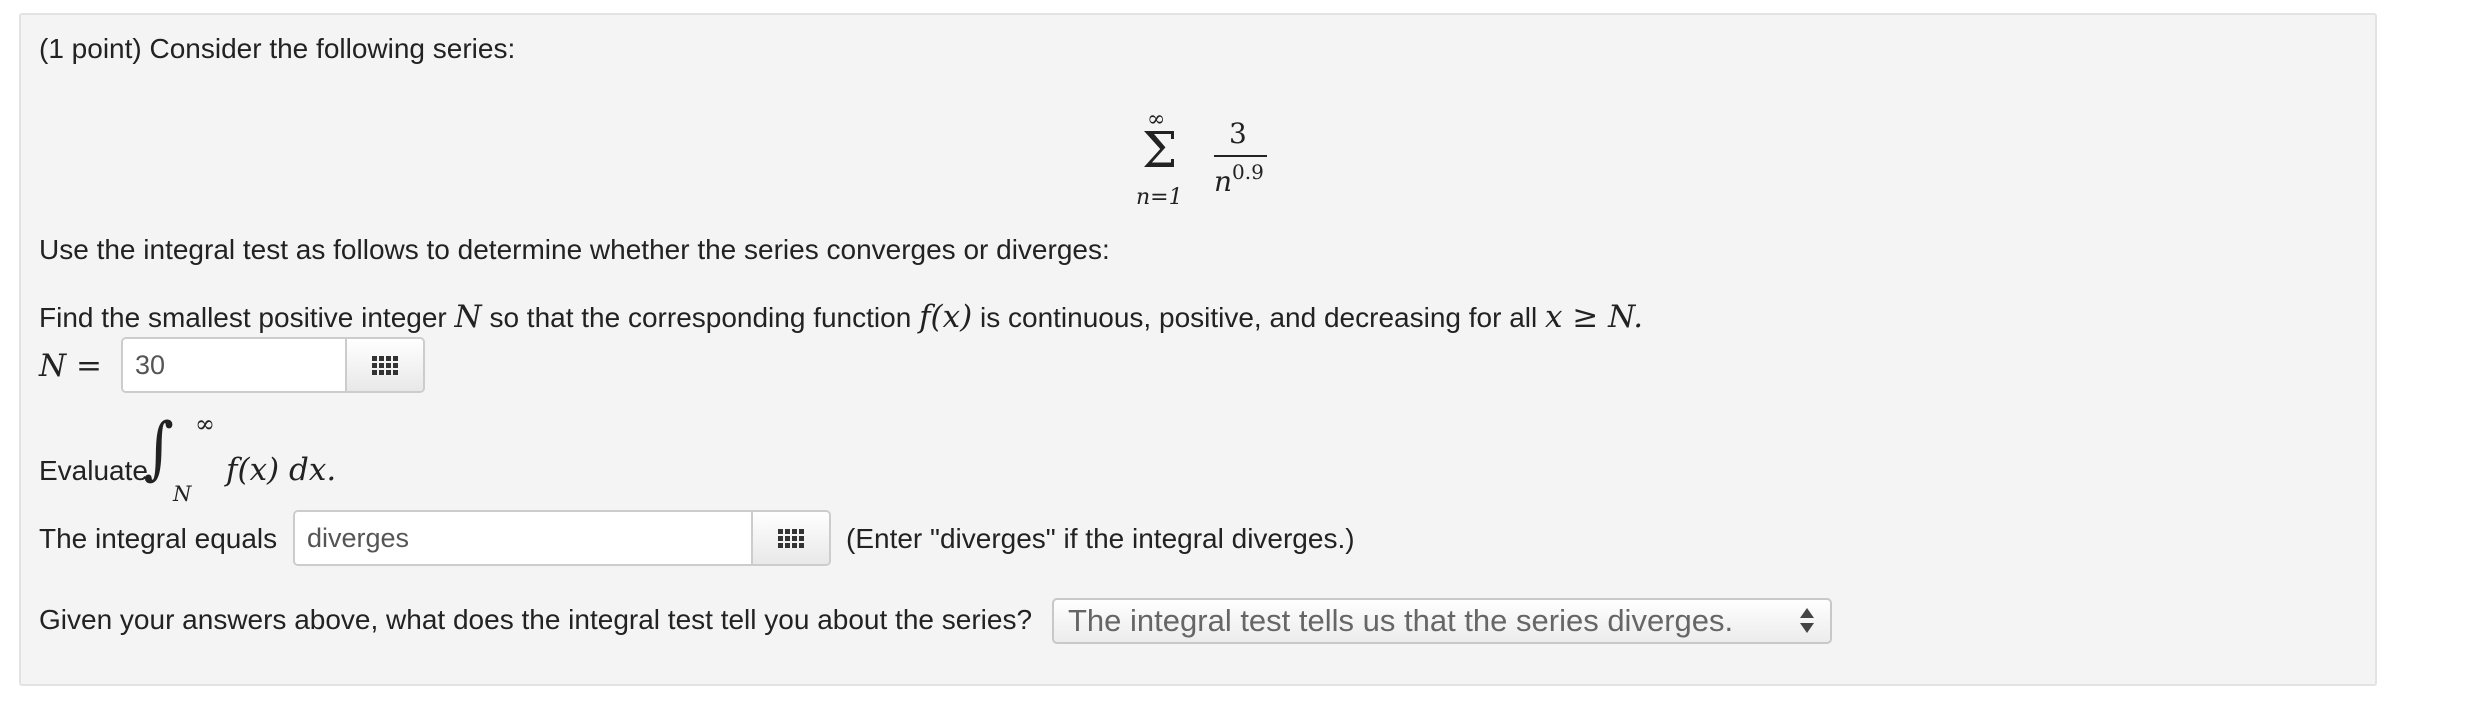  I want to click on sigma-symbol: Σ, so click(1160, 150).